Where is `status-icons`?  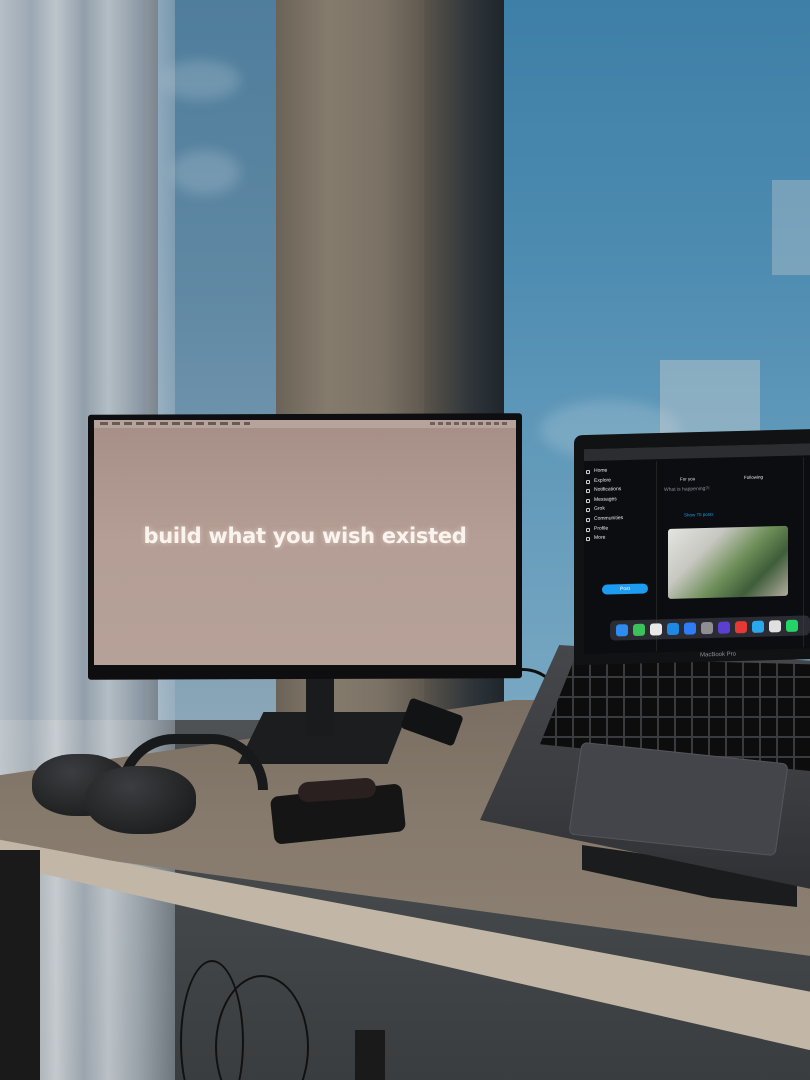 status-icons is located at coordinates (470, 423).